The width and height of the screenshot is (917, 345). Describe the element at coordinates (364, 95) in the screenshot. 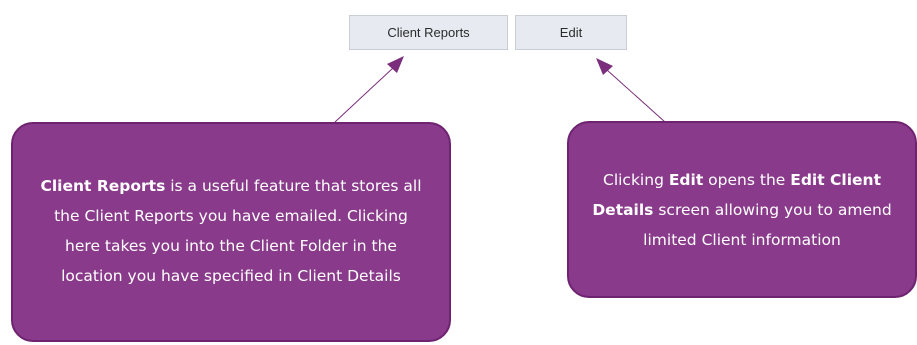

I see `client-reports-arrow-line` at that location.